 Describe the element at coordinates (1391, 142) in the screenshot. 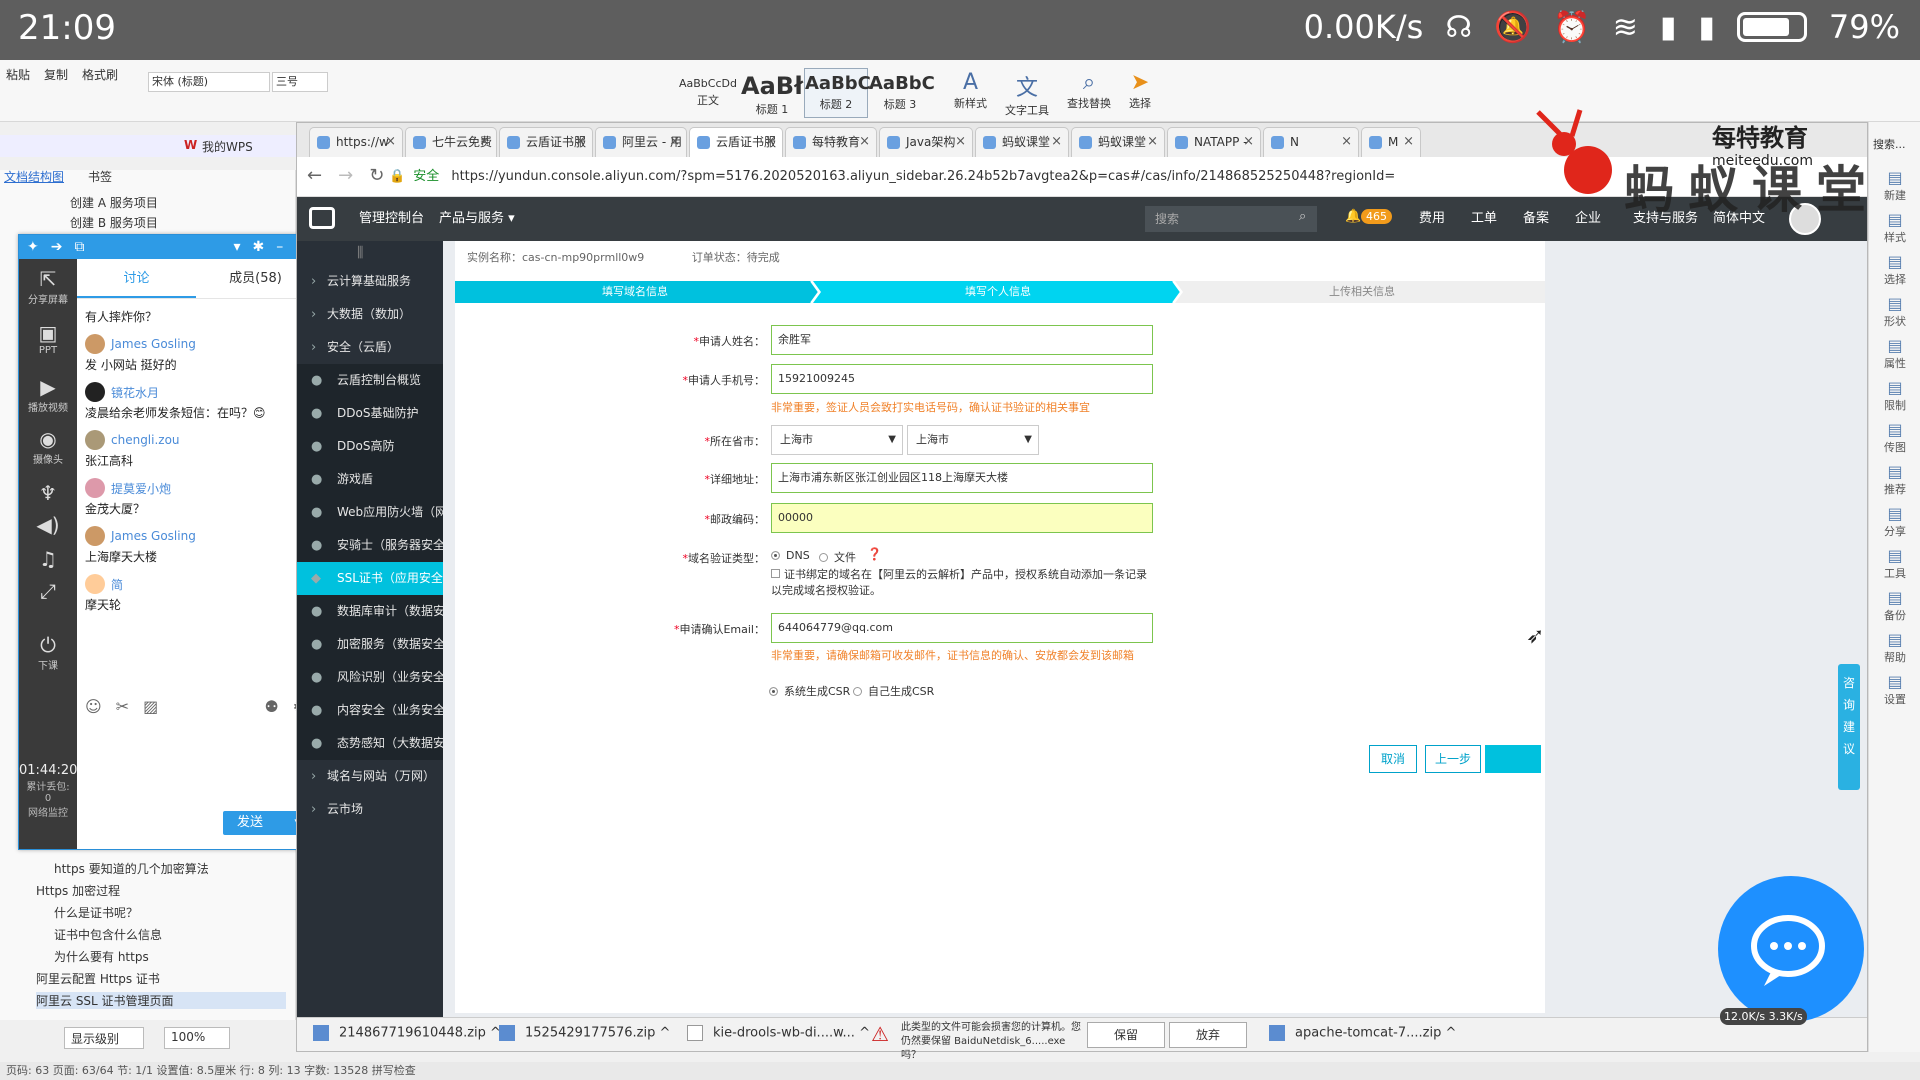

I see `browser-tab: M ×` at that location.